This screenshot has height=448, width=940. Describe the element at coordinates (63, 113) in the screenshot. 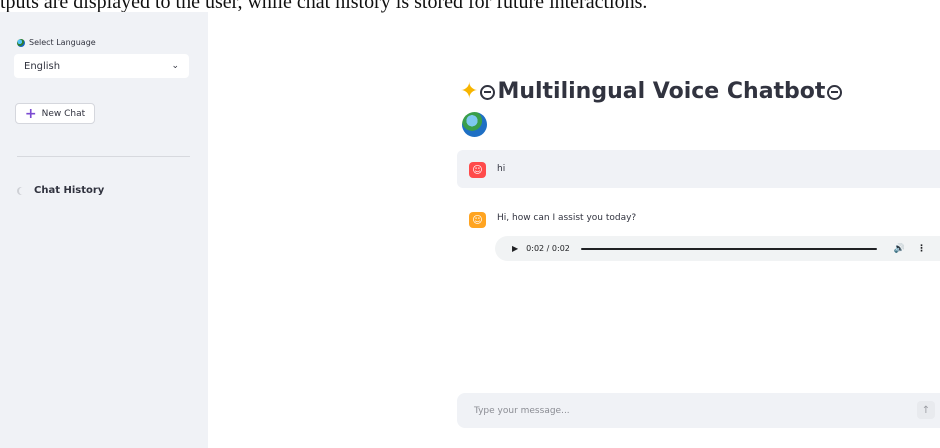

I see `new-chat-label: New Chat` at that location.